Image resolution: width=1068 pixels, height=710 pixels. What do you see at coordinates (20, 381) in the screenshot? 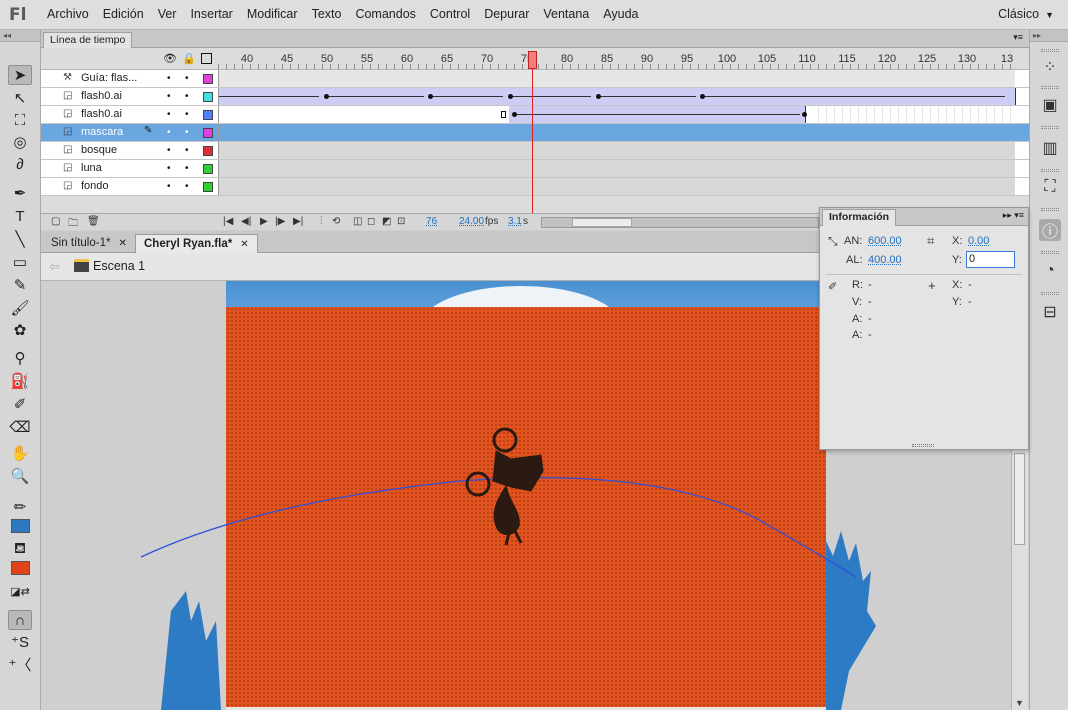
I see `paint-bucket-tool-icon: ⛽` at bounding box center [20, 381].